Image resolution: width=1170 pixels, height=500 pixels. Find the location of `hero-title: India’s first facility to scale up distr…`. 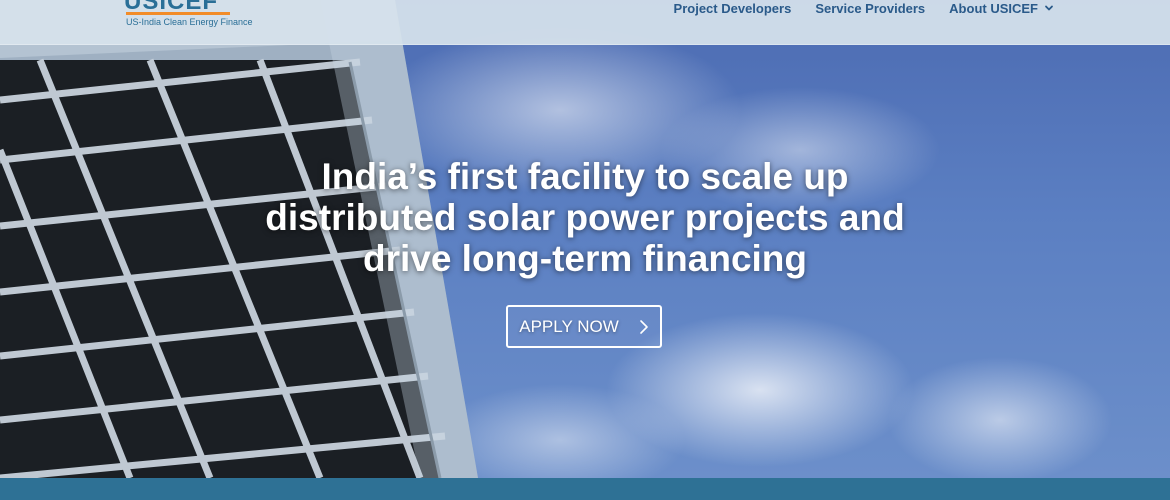

hero-title: India’s first facility to scale up distr… is located at coordinates (585, 217).